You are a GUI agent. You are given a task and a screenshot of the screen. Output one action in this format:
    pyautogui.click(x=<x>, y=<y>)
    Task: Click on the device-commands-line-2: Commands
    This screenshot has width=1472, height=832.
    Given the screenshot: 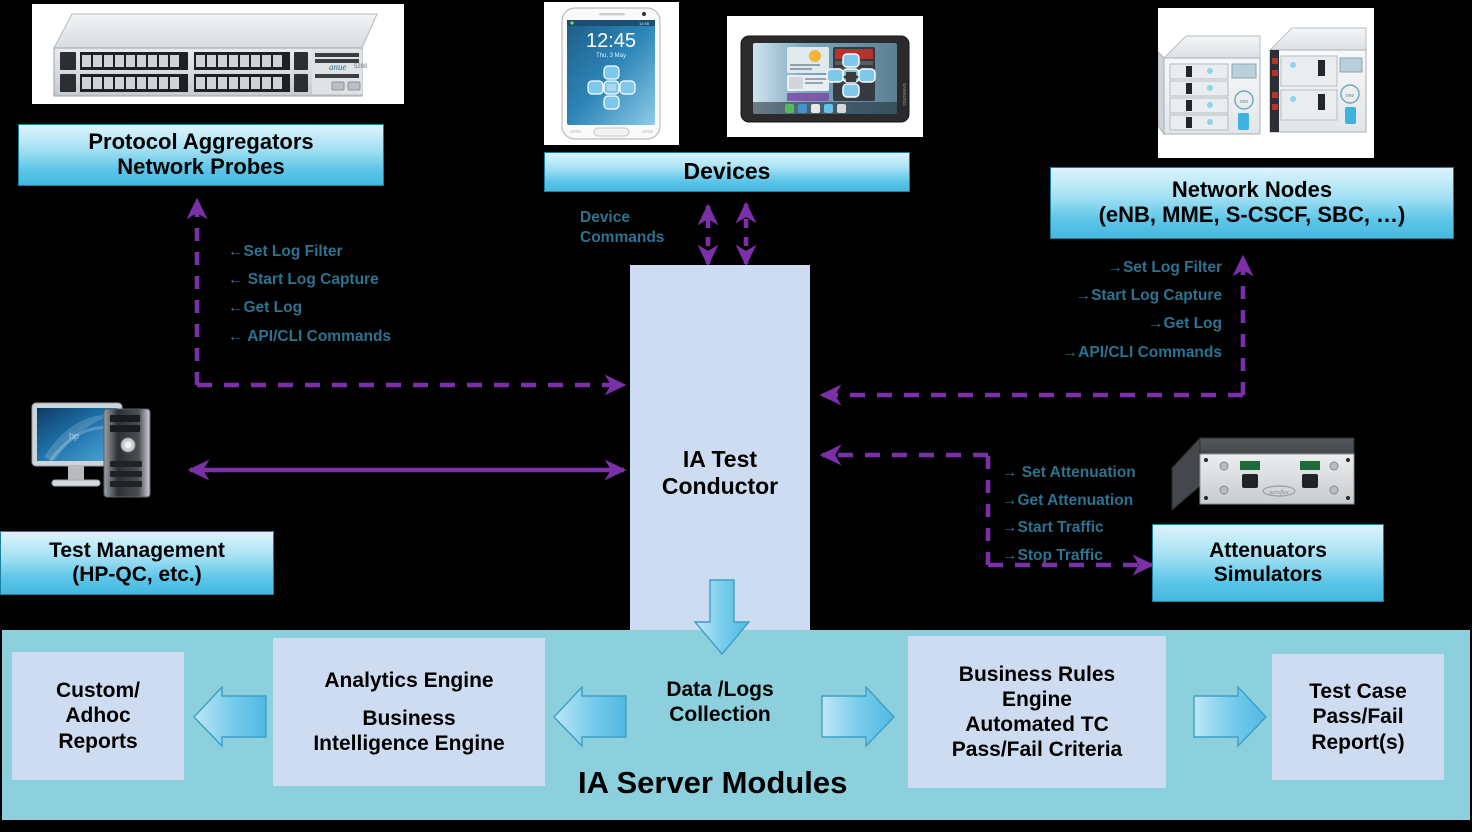 What is the action you would take?
    pyautogui.click(x=622, y=237)
    